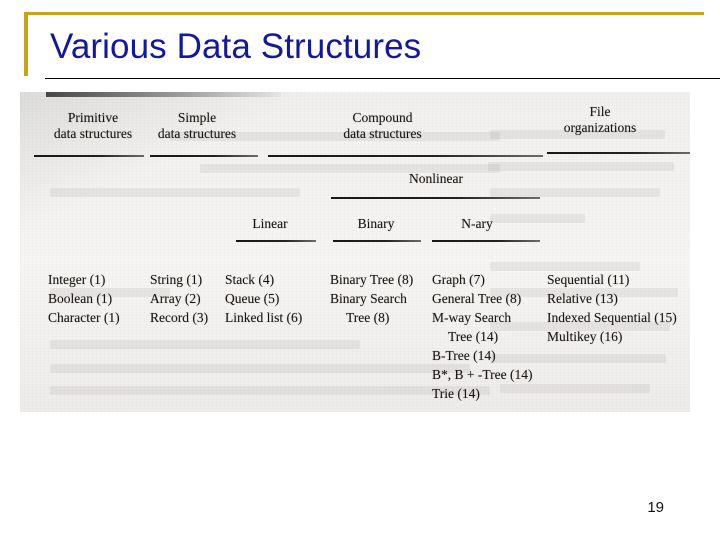 This screenshot has height=540, width=720. What do you see at coordinates (477, 298) in the screenshot?
I see `figure-leaf-item: General Tree (8)` at bounding box center [477, 298].